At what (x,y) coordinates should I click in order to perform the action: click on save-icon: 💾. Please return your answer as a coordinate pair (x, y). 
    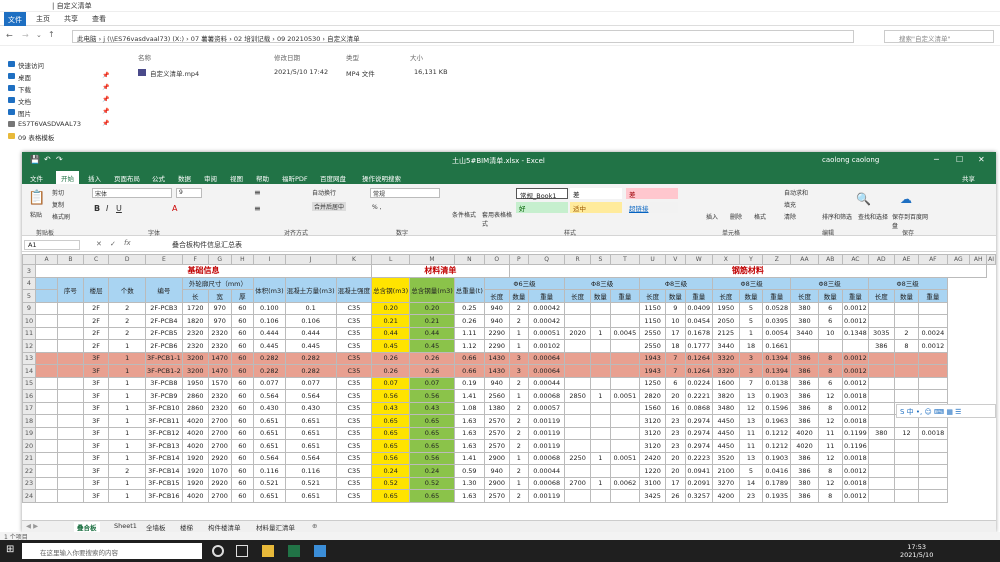
    Looking at the image, I should click on (35, 159).